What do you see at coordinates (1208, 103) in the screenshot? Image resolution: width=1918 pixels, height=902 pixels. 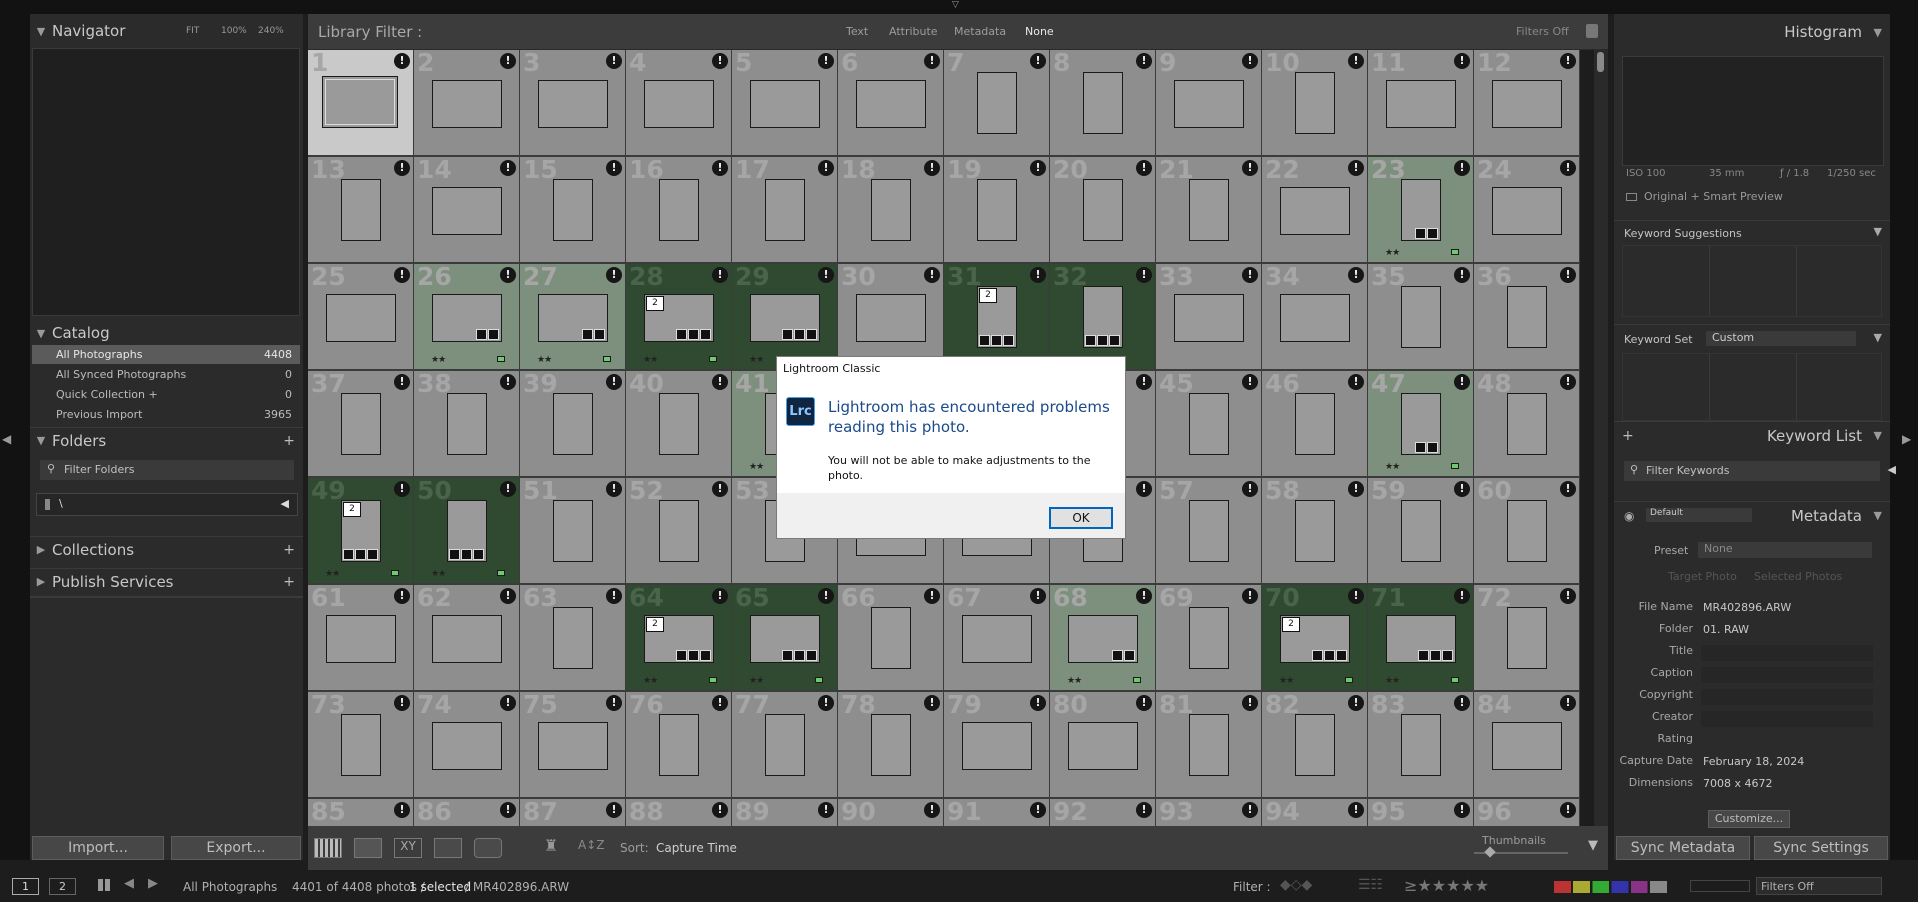 I see `photo-cell: 9!` at bounding box center [1208, 103].